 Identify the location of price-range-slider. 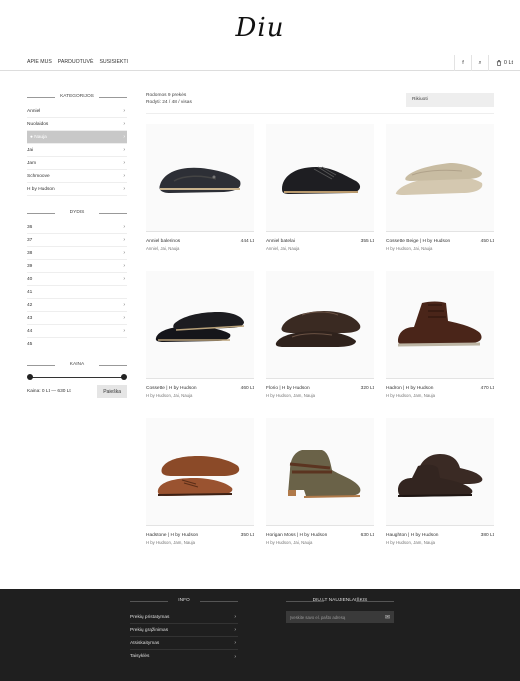
(77, 378).